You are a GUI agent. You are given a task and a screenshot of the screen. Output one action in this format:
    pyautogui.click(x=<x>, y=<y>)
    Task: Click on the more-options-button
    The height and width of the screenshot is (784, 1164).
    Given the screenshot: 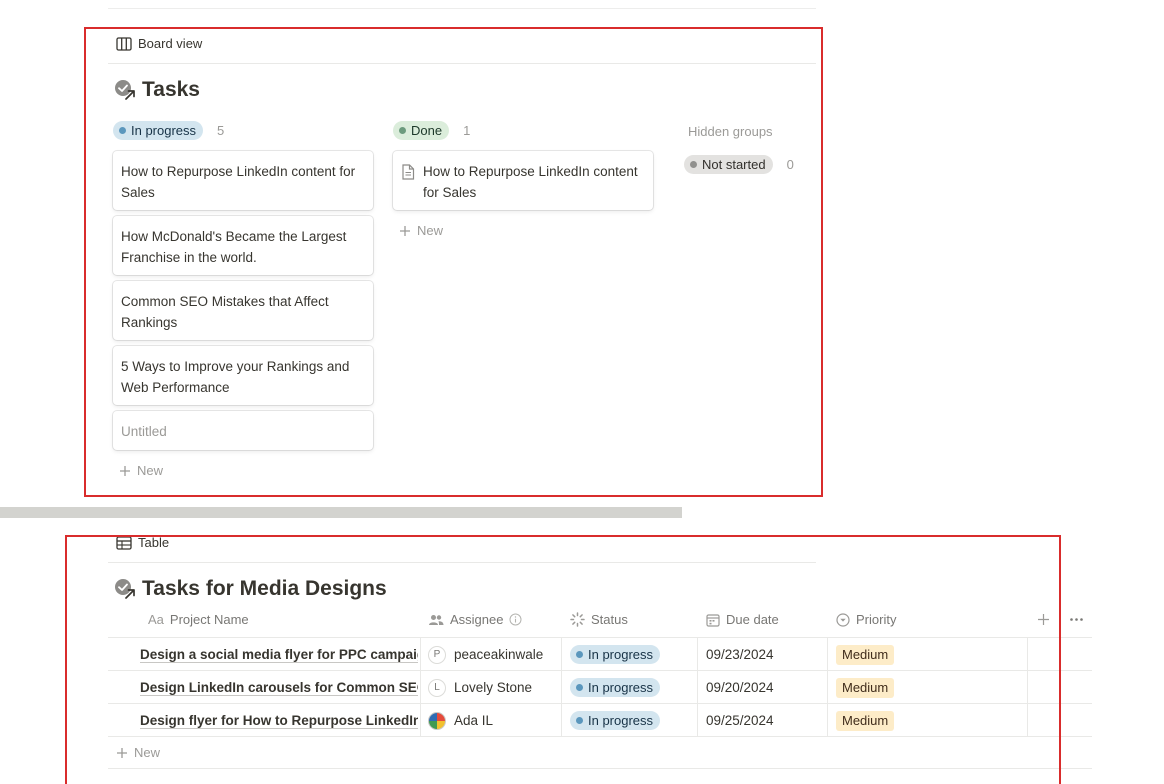 What is the action you would take?
    pyautogui.click(x=1076, y=622)
    